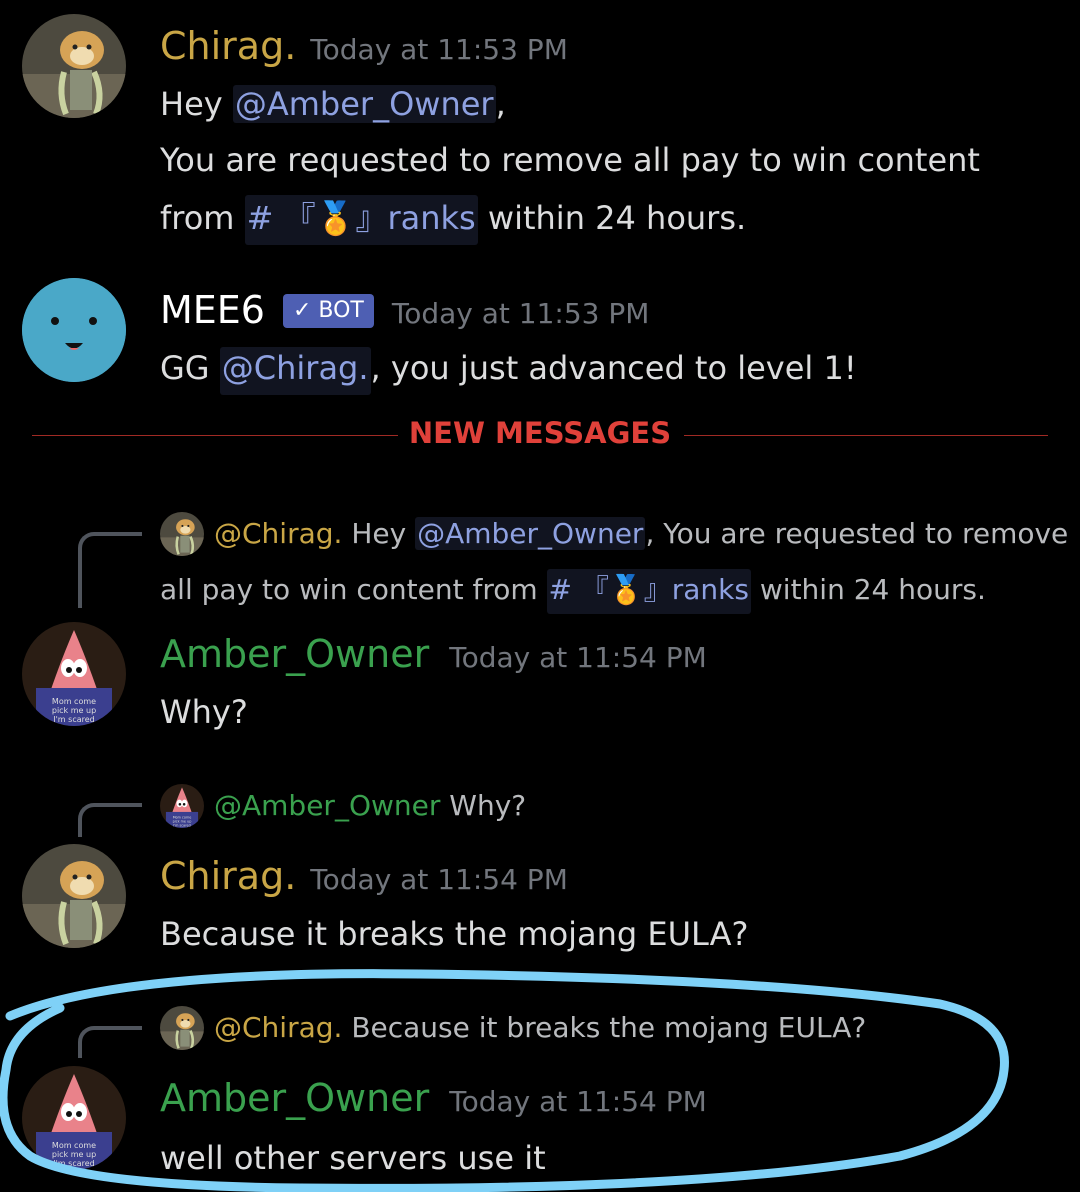  Describe the element at coordinates (500, 104) in the screenshot. I see `text-segment: ,` at that location.